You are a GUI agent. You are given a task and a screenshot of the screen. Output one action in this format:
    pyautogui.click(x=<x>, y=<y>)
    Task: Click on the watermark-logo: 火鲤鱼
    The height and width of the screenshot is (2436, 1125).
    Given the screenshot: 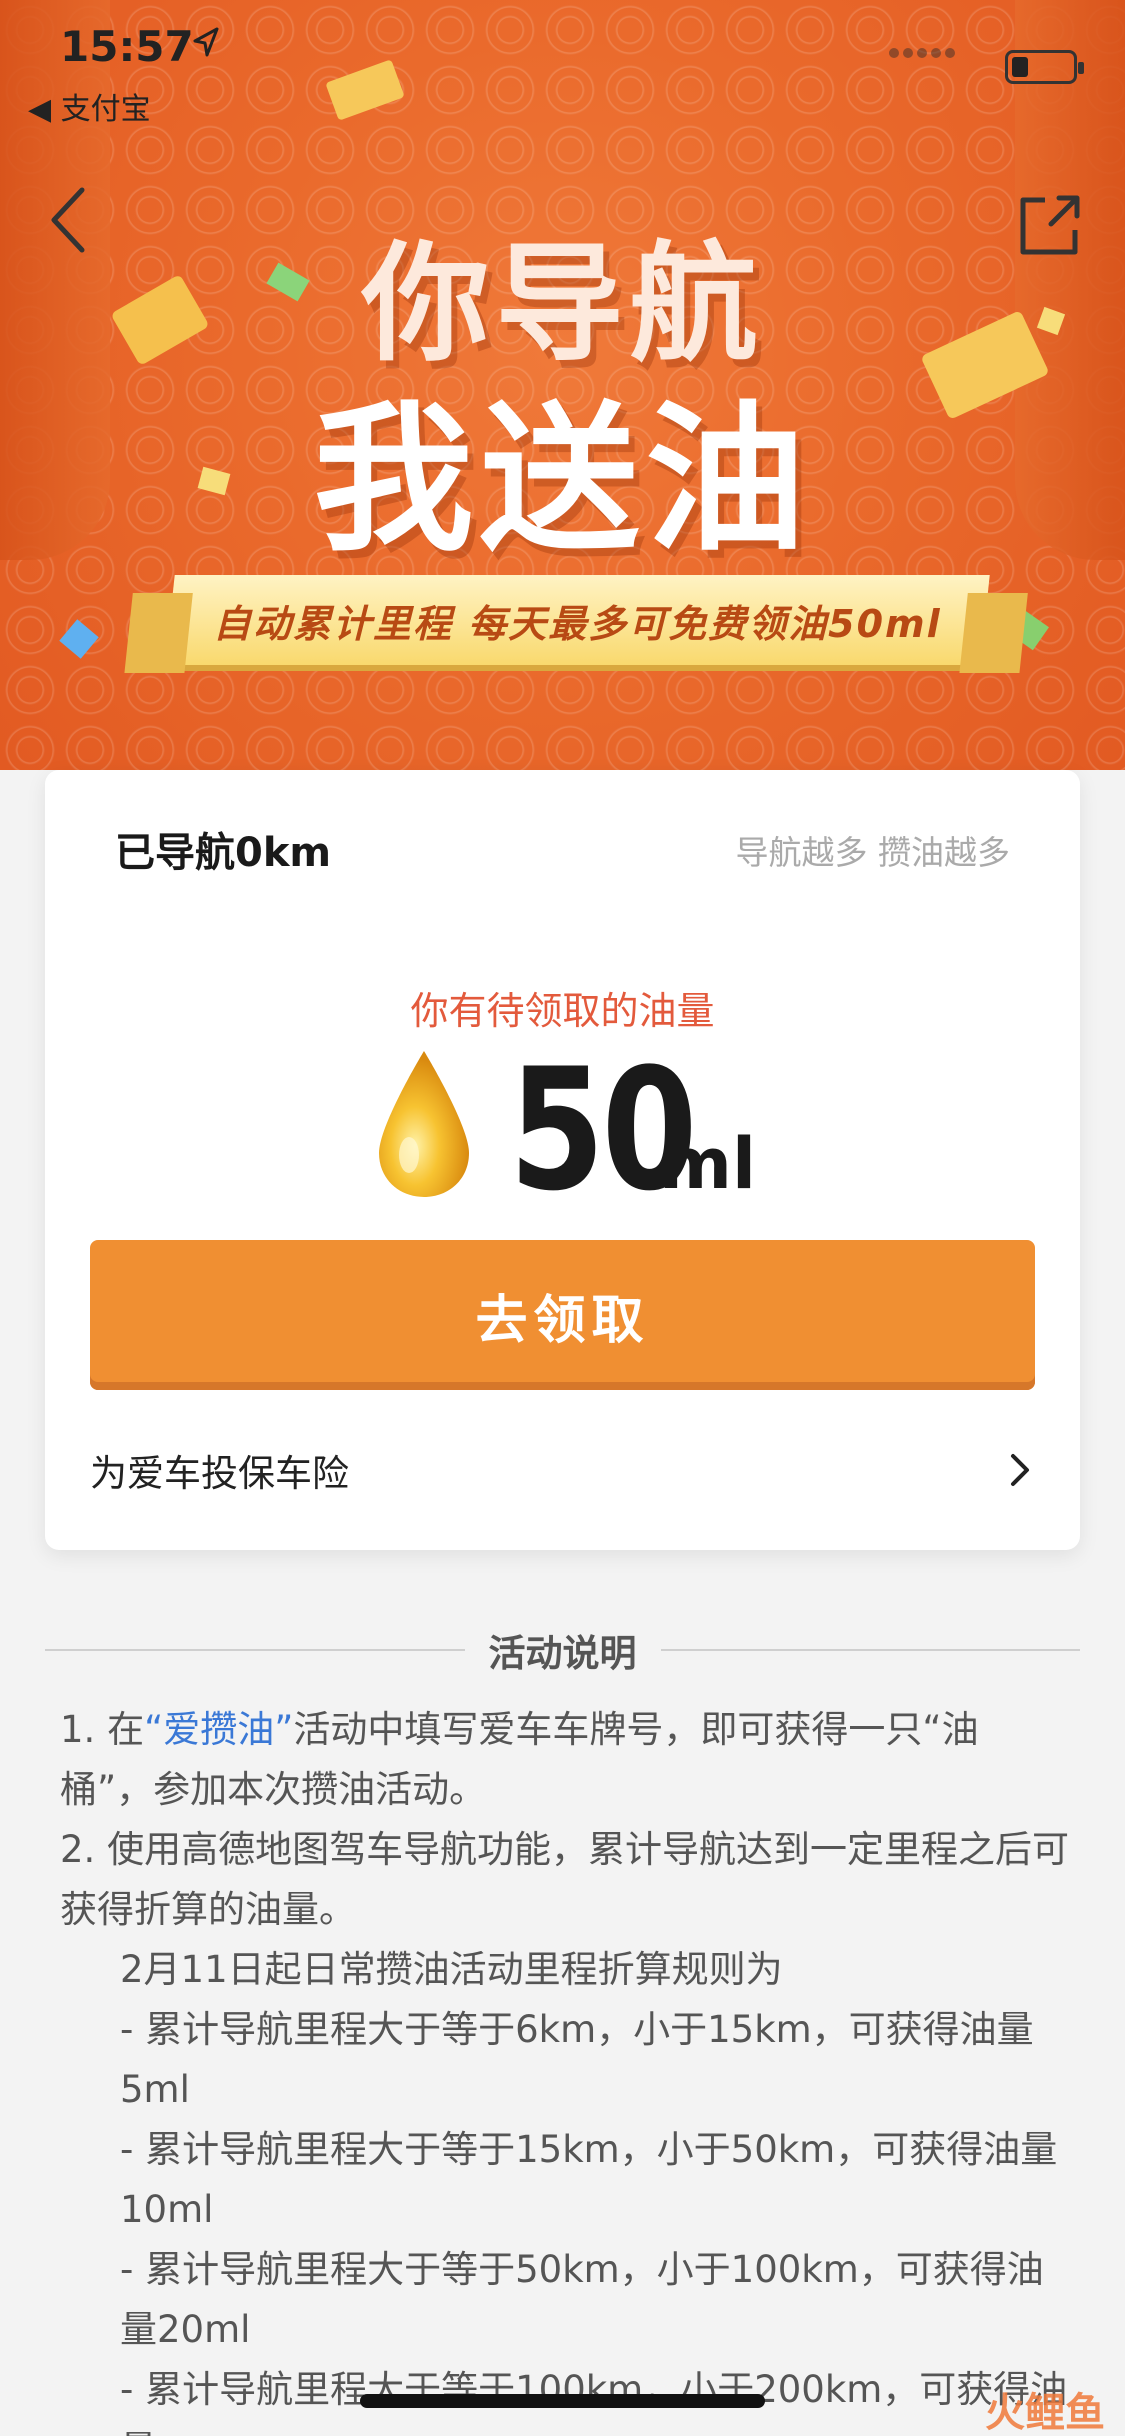 What is the action you would take?
    pyautogui.click(x=1045, y=2413)
    